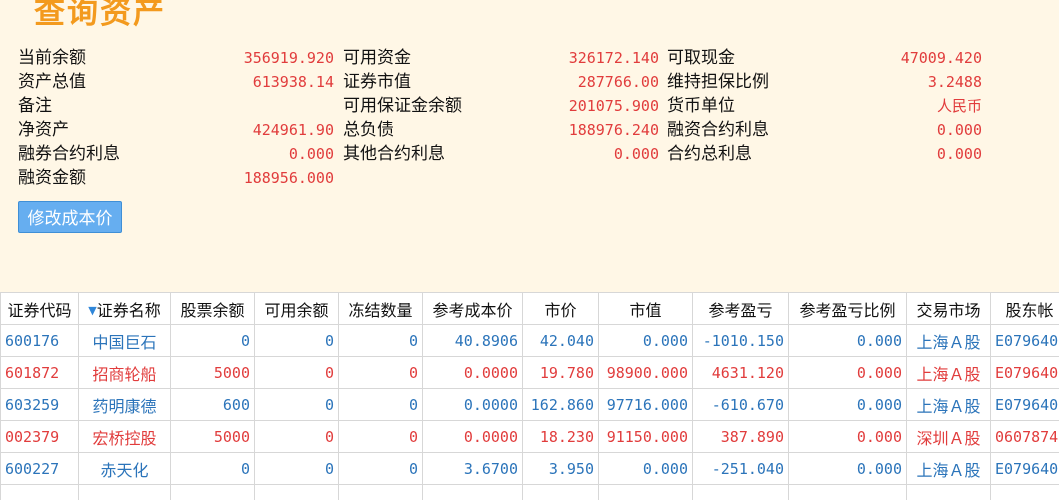 The width and height of the screenshot is (1059, 500). What do you see at coordinates (472, 308) in the screenshot?
I see `column-header-reference-cost-price: 参考成本价` at bounding box center [472, 308].